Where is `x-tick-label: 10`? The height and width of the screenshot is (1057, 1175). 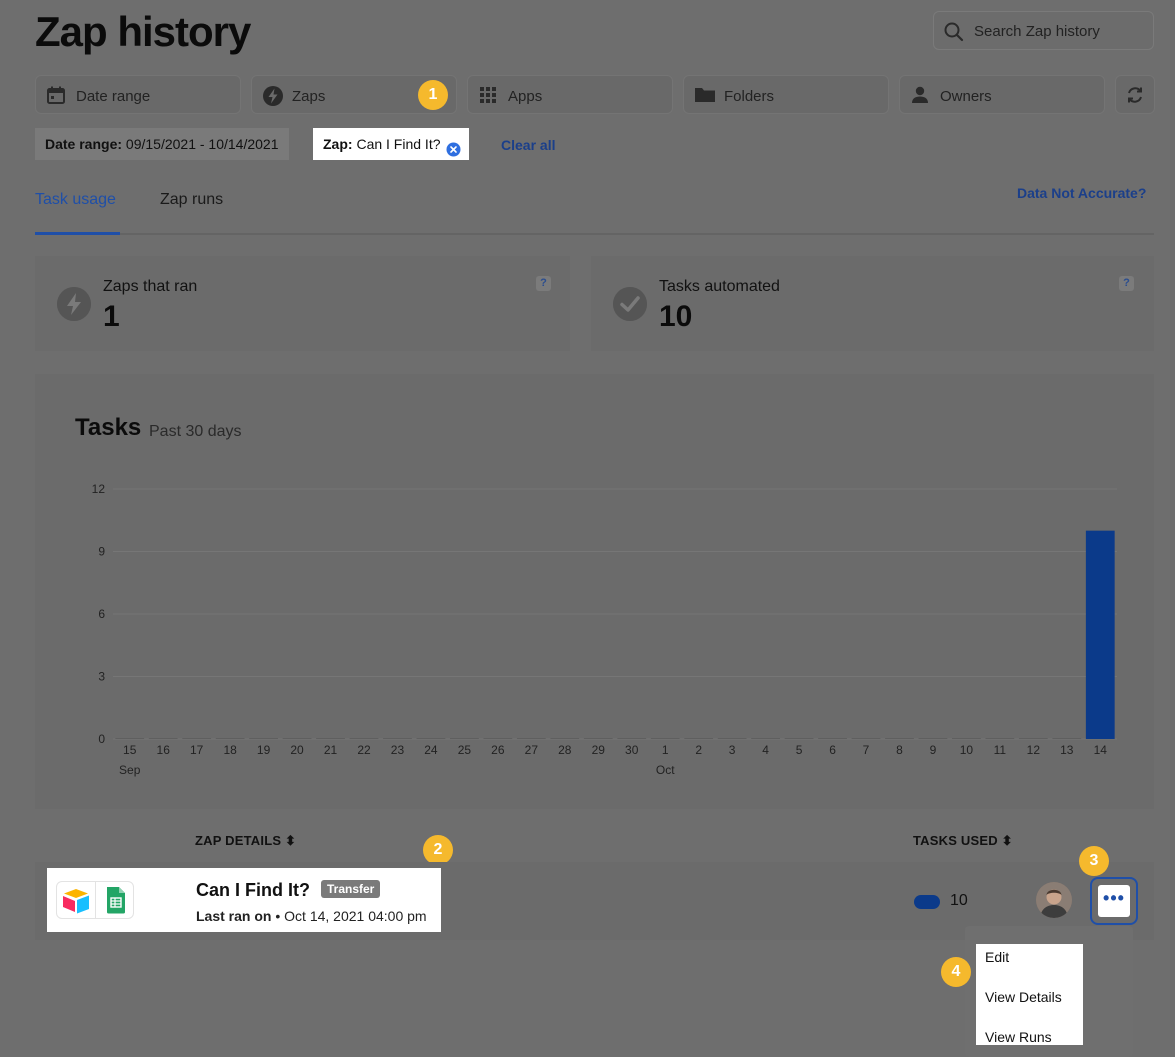 x-tick-label: 10 is located at coordinates (967, 750).